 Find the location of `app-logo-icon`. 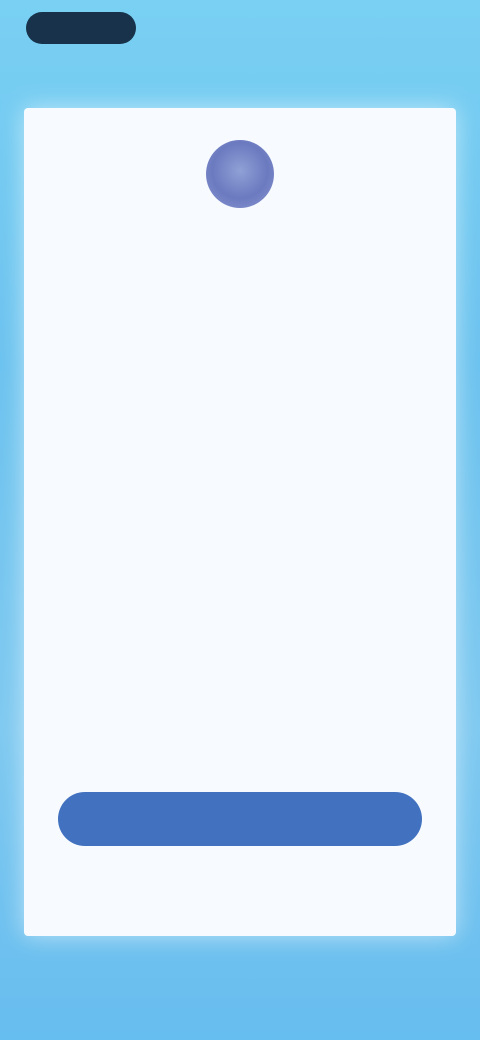

app-logo-icon is located at coordinates (240, 174).